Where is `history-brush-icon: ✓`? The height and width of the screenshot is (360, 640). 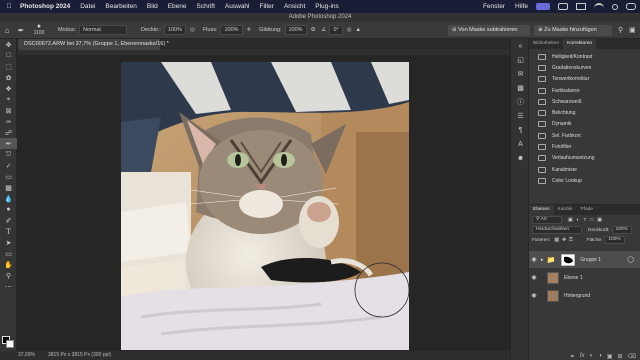
history-brush-icon: ✓ is located at coordinates (8, 165).